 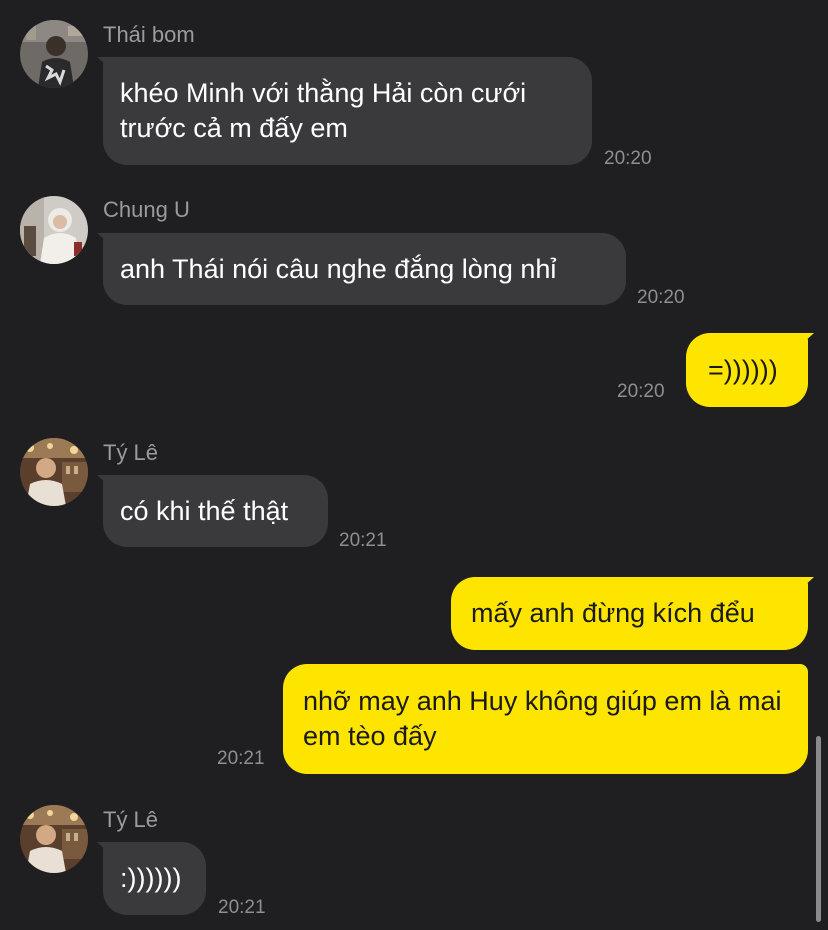 What do you see at coordinates (613, 613) in the screenshot?
I see `message-text: mấy anh đừng kích đểu` at bounding box center [613, 613].